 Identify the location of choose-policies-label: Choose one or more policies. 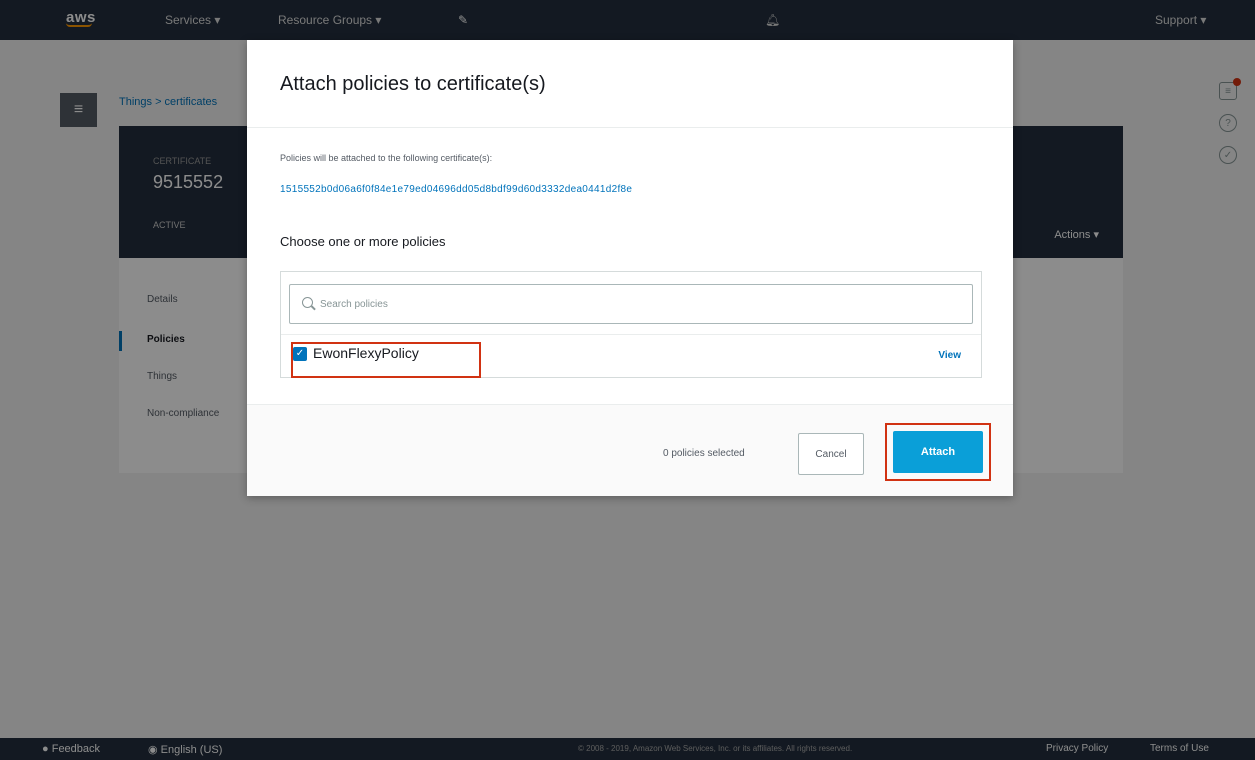
(363, 241).